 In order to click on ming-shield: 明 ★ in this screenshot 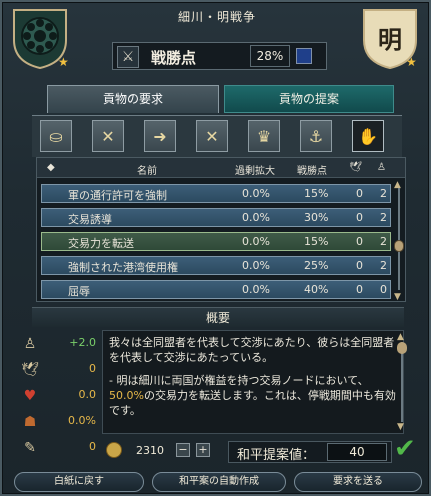, I will do `click(390, 38)`.